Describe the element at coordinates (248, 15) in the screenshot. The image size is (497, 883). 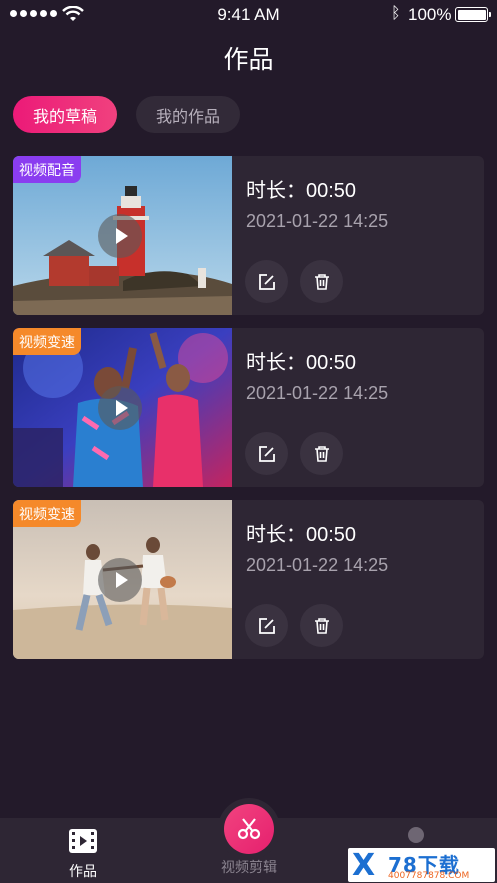
I see `status-bar: 9:41 AM ᛒ 100%` at that location.